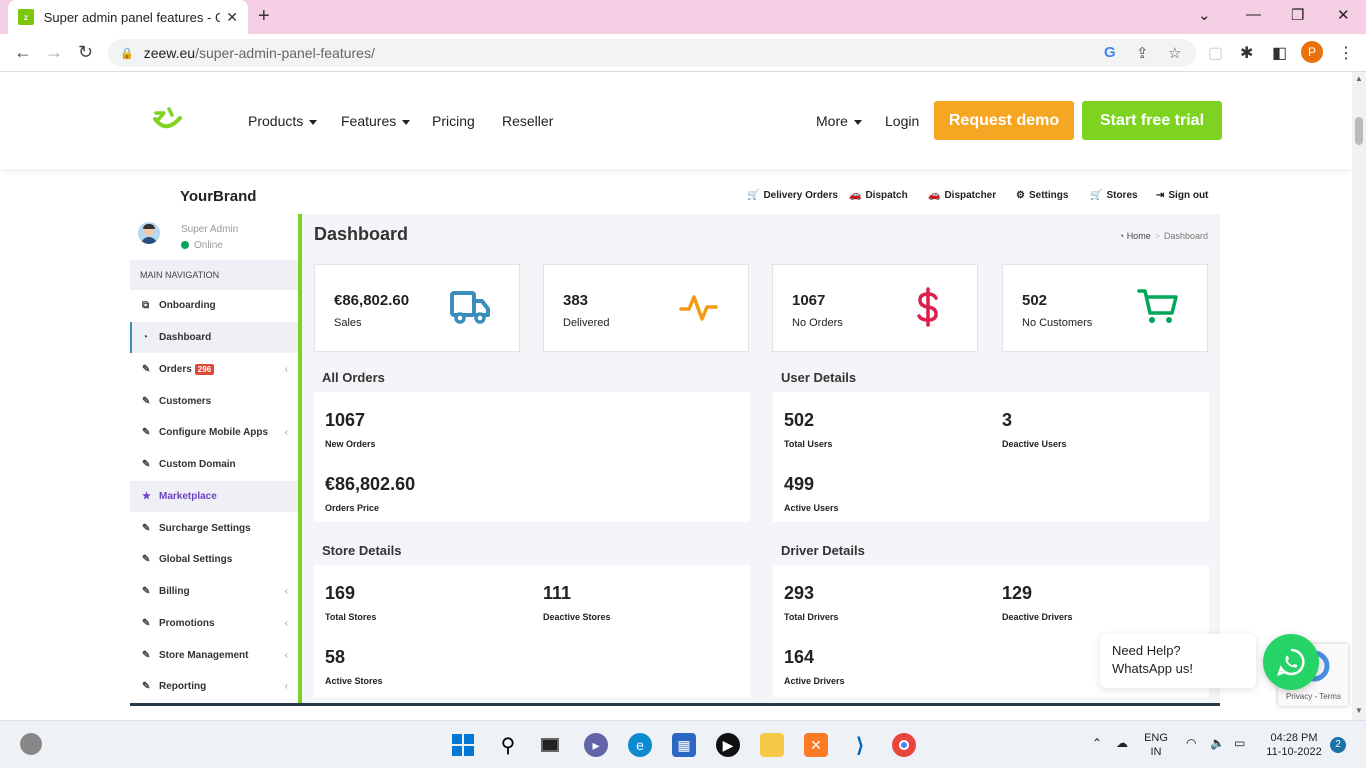  I want to click on bookmark-star-icon: ☆, so click(1174, 53).